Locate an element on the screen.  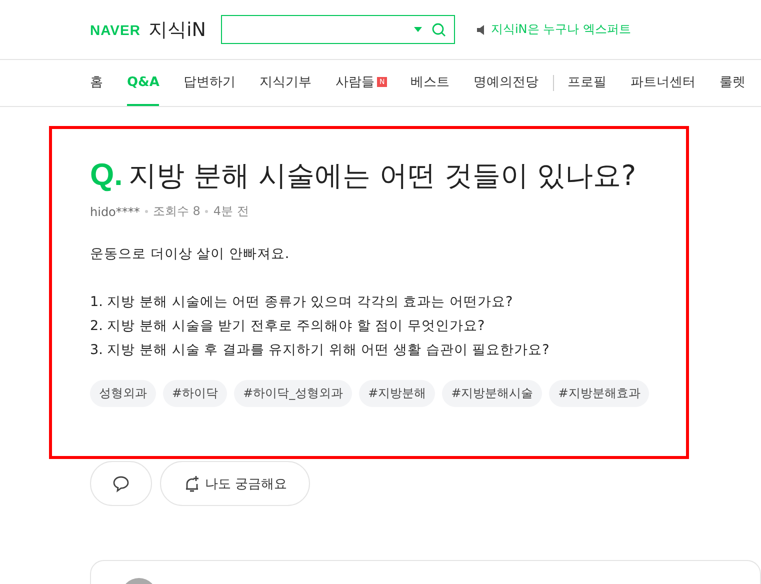
question-text: 2. 지방 분해 시술을 받기 전후로 주의해야 할 점이 무엇인가요? is located at coordinates (288, 326).